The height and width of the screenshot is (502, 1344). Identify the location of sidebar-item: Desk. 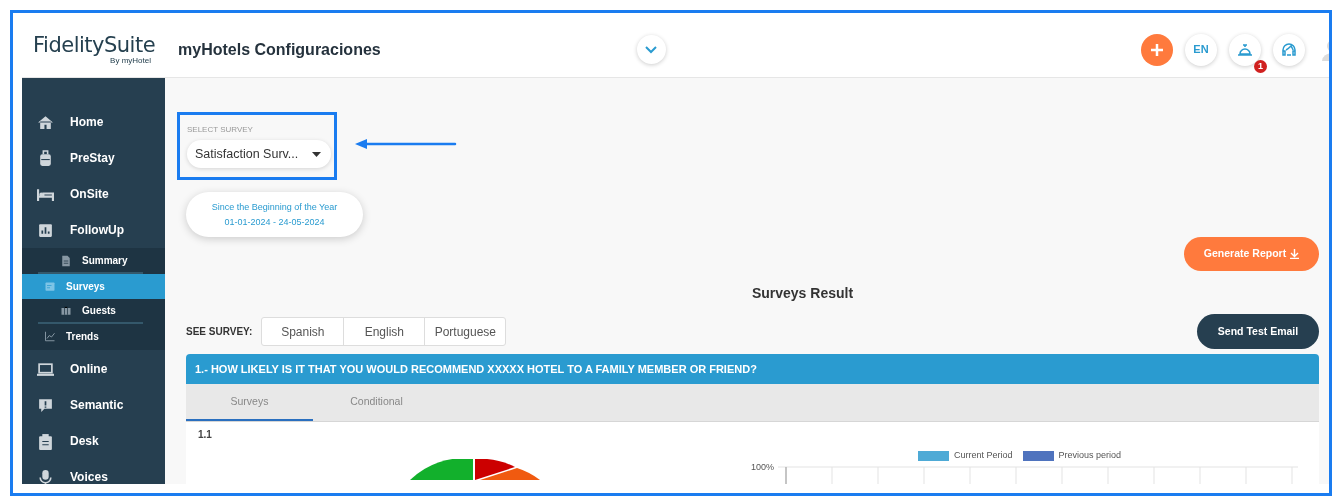
(93, 441).